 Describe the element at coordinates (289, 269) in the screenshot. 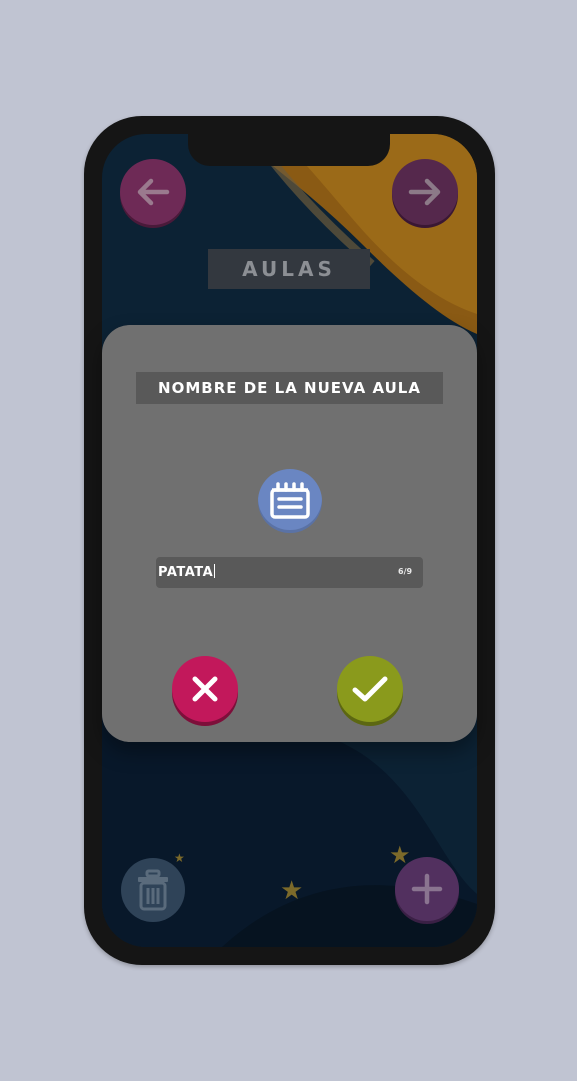

I see `page-title: AULAS` at that location.